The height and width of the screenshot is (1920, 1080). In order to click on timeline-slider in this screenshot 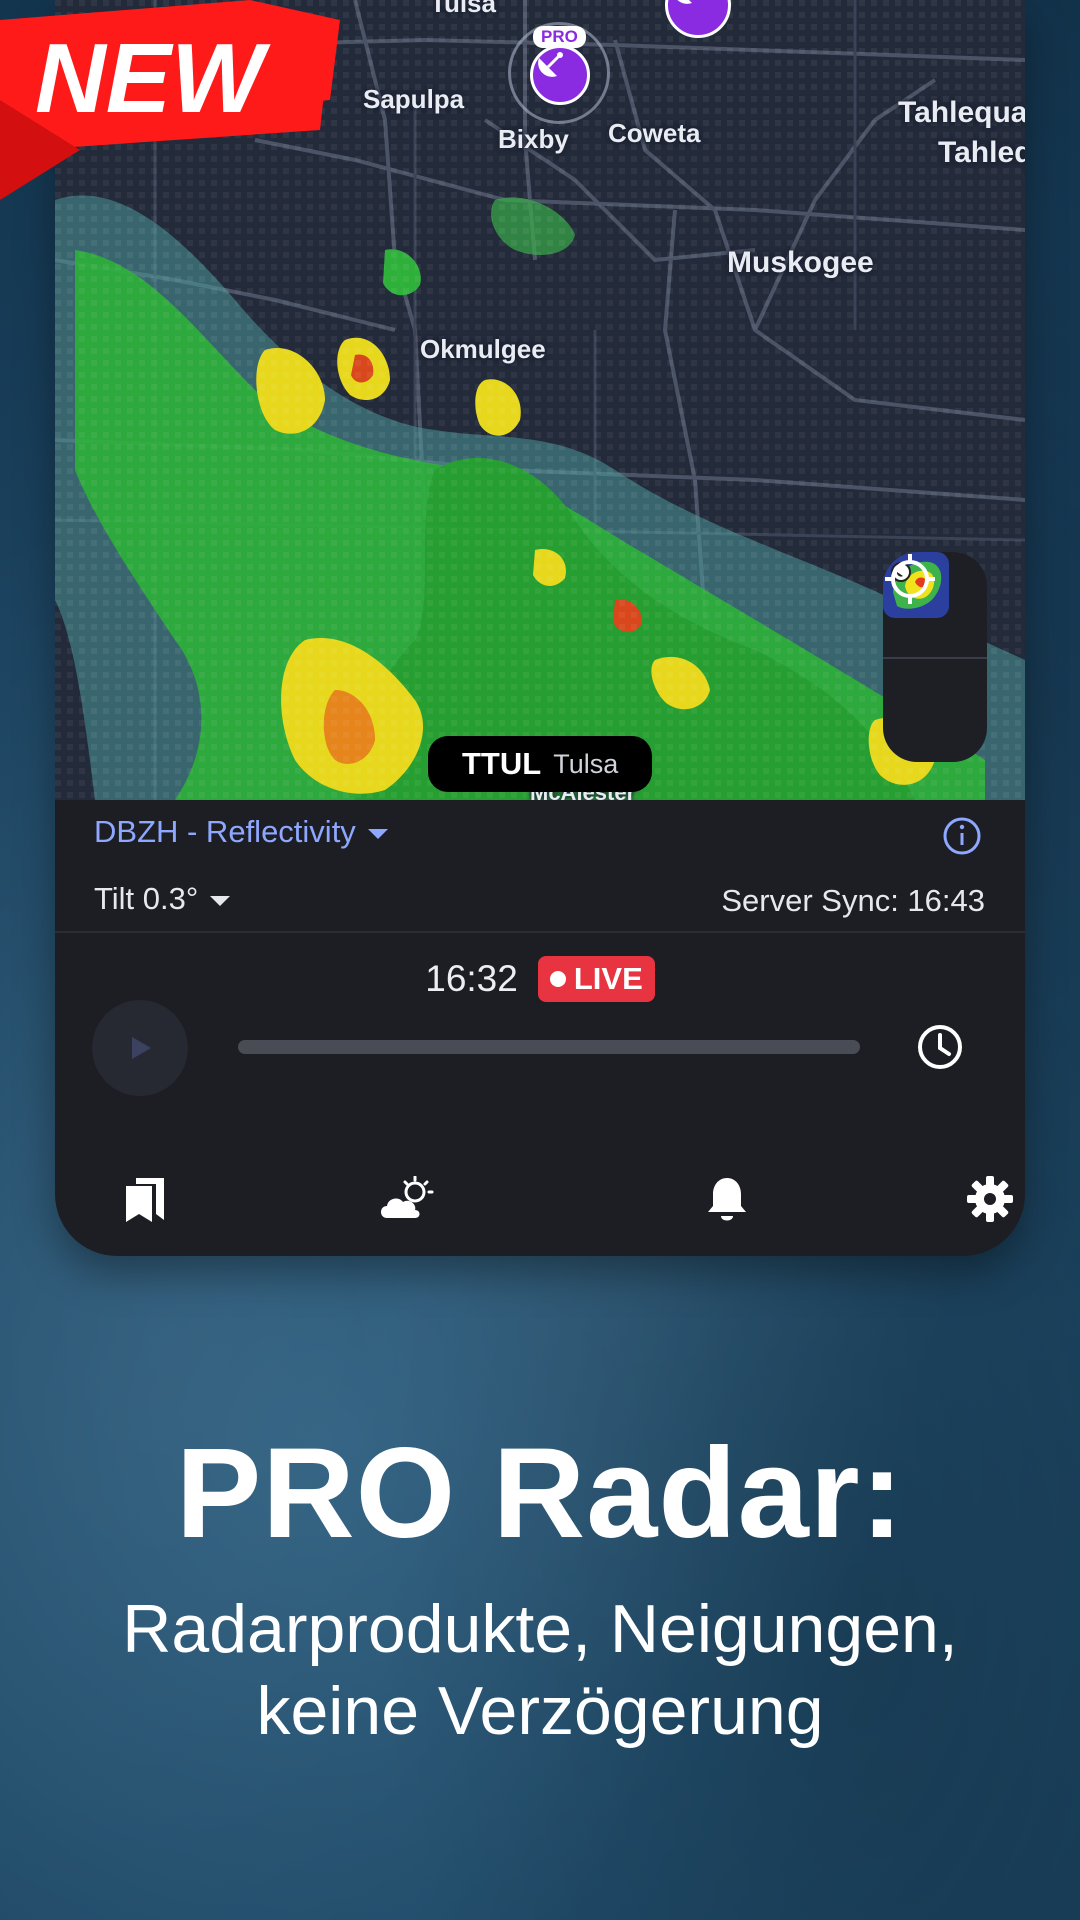, I will do `click(549, 1047)`.